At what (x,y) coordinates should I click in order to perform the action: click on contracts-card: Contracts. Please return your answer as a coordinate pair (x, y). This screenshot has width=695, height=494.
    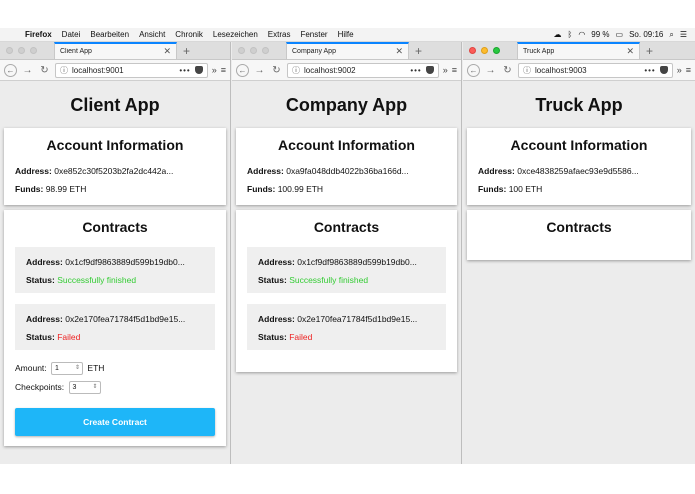
    Looking at the image, I should click on (579, 235).